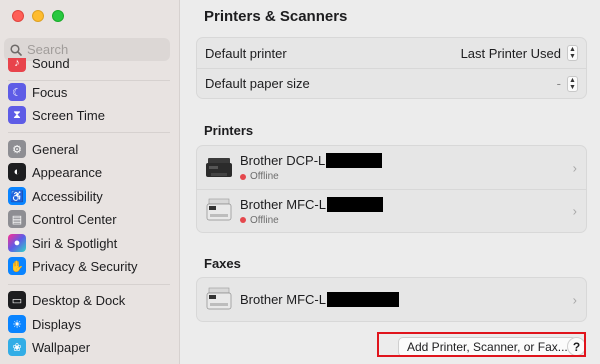 The width and height of the screenshot is (600, 364). What do you see at coordinates (85, 266) in the screenshot?
I see `sidebar-item-label: Privacy & Security` at bounding box center [85, 266].